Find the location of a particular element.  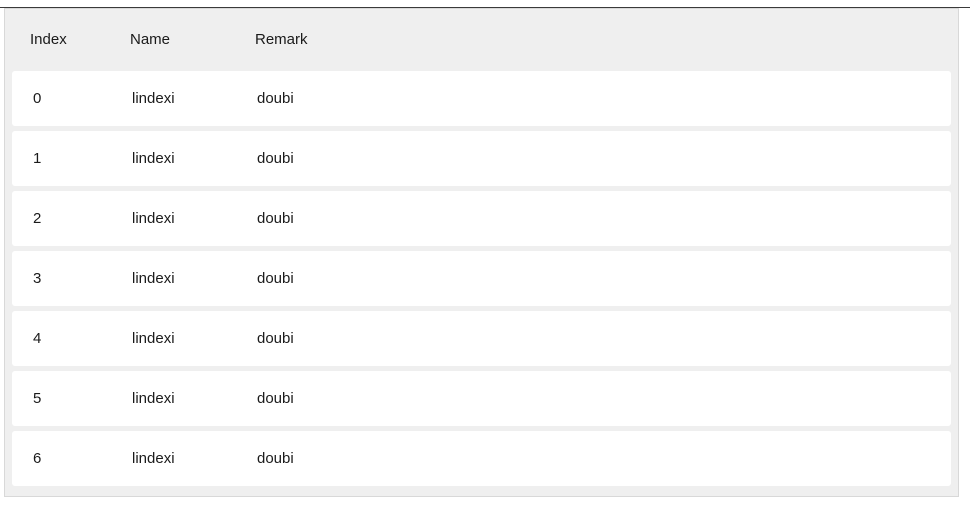

cell-index: 4 is located at coordinates (37, 338).